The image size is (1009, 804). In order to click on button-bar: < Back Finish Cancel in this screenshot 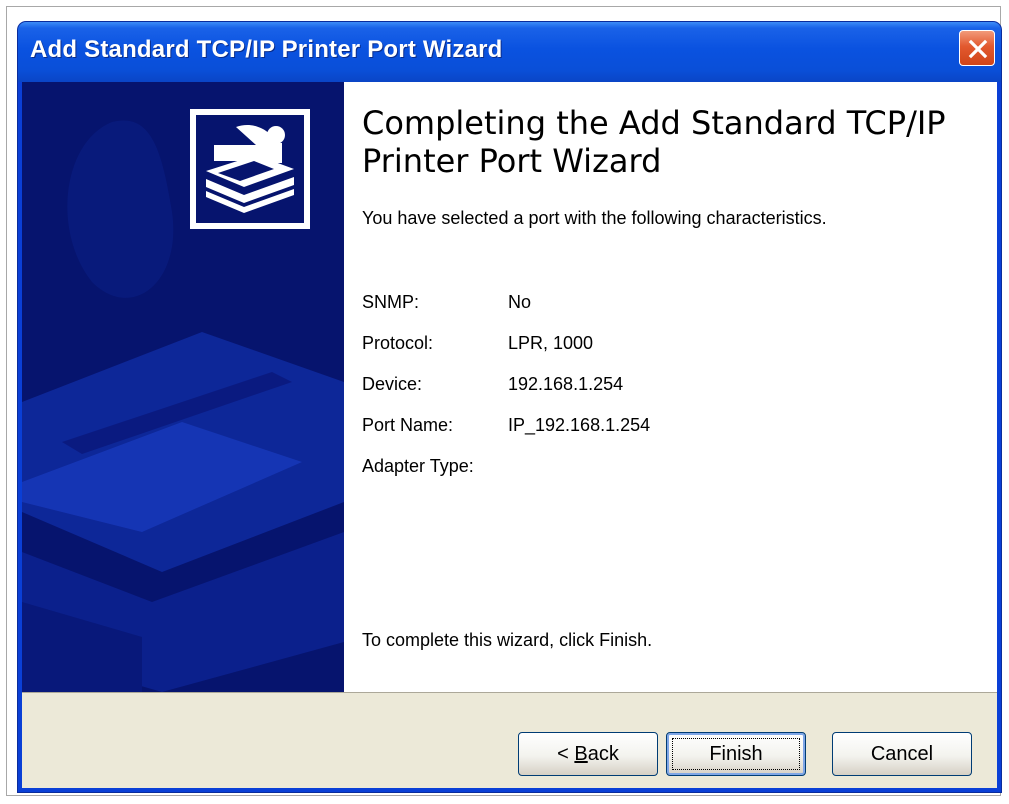, I will do `click(509, 740)`.